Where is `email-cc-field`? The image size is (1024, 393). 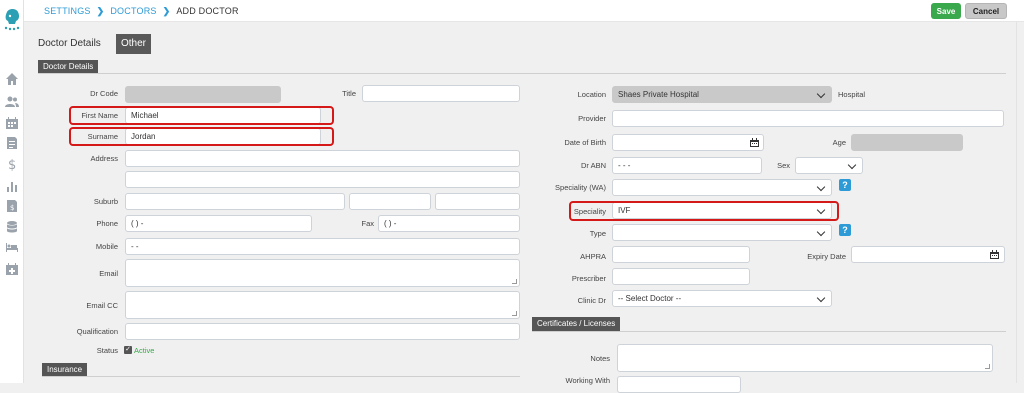
email-cc-field is located at coordinates (322, 305).